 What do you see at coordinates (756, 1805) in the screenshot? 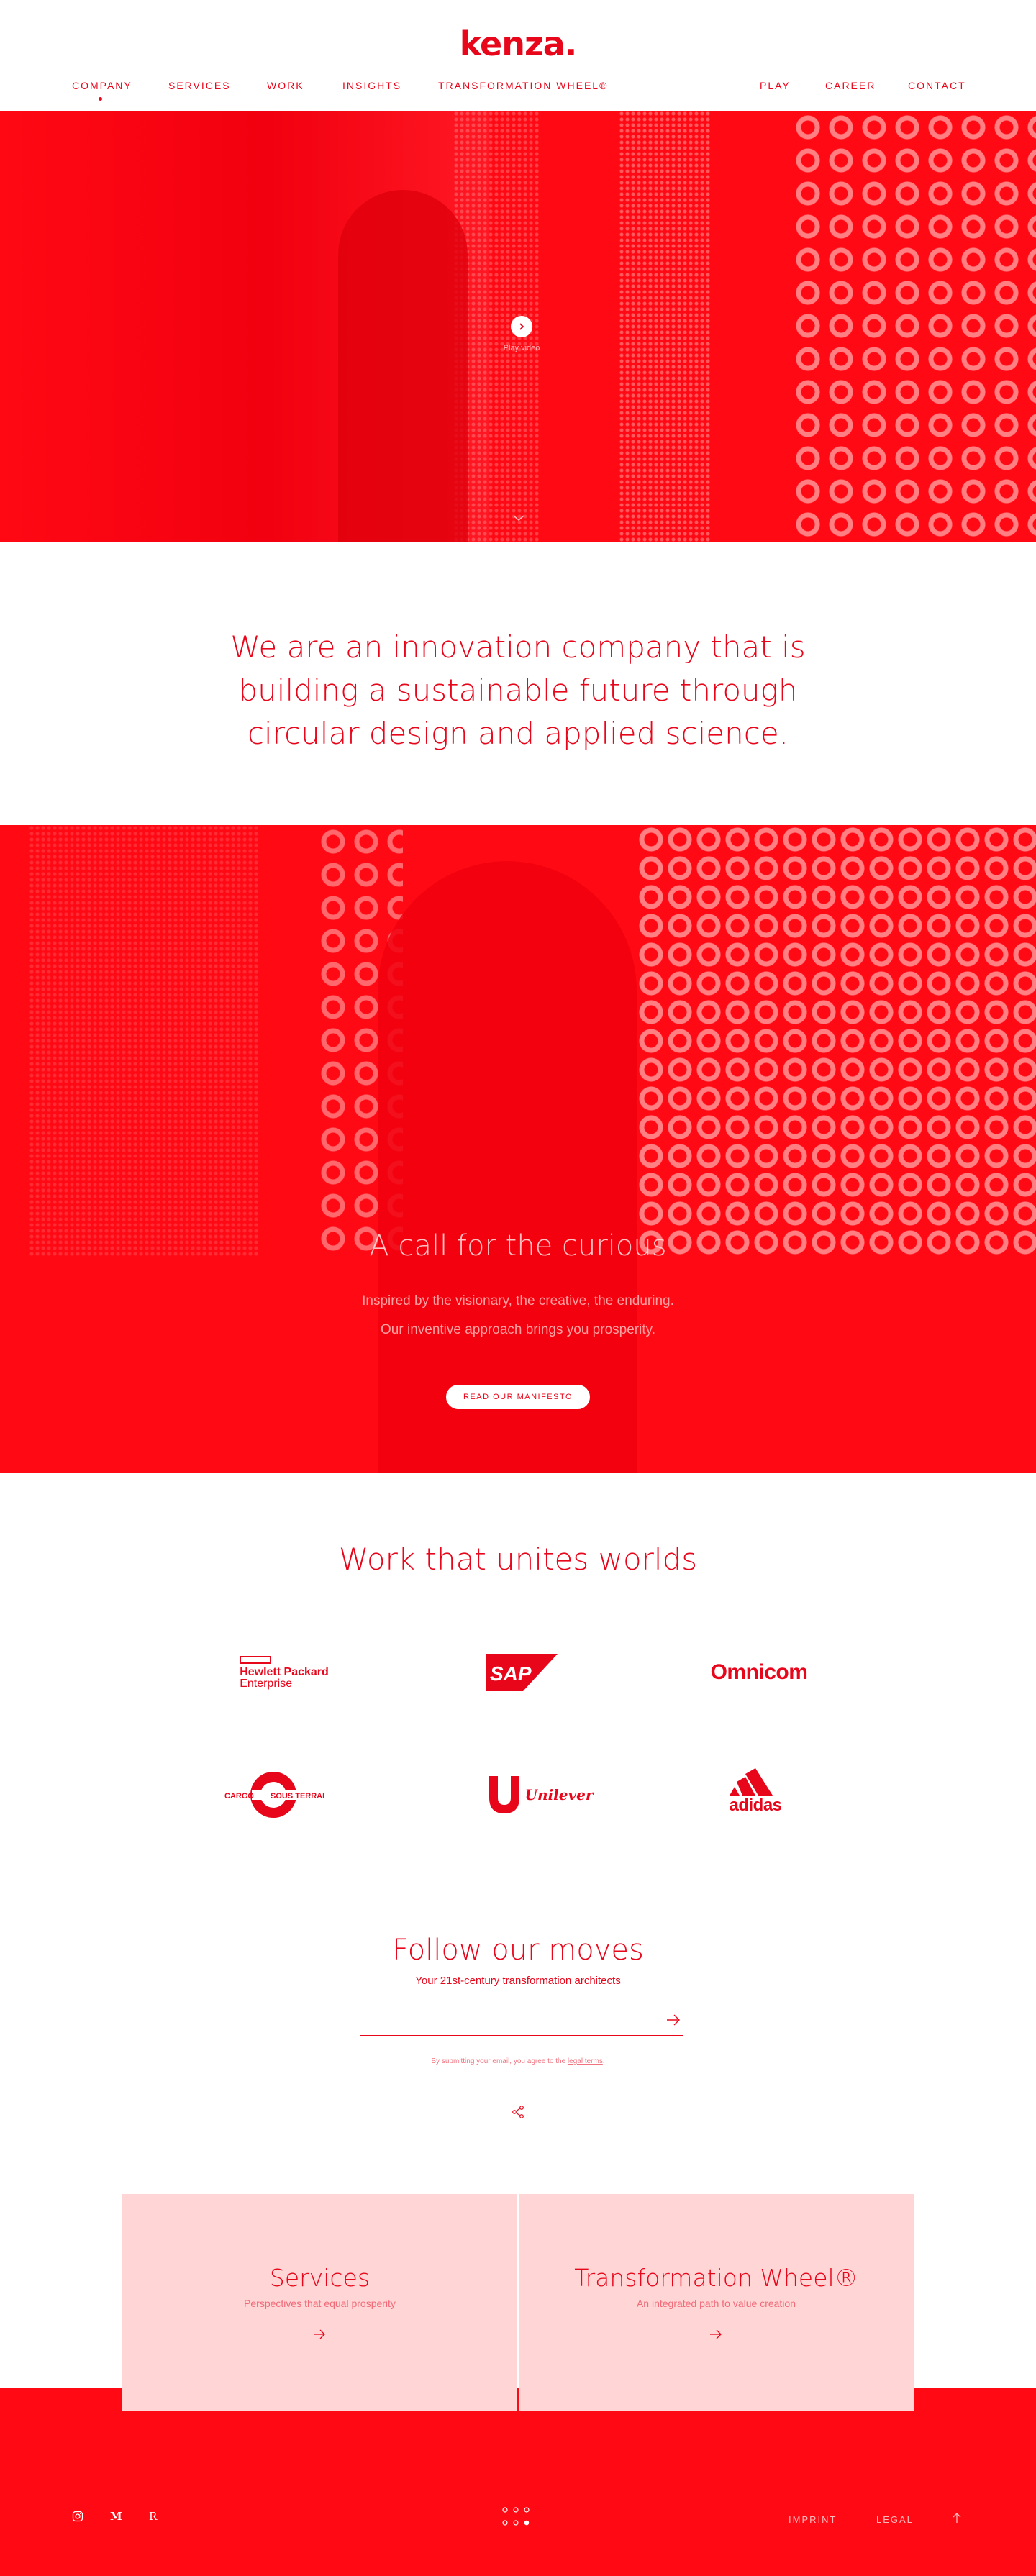
I see `adidas-text: adidas` at bounding box center [756, 1805].